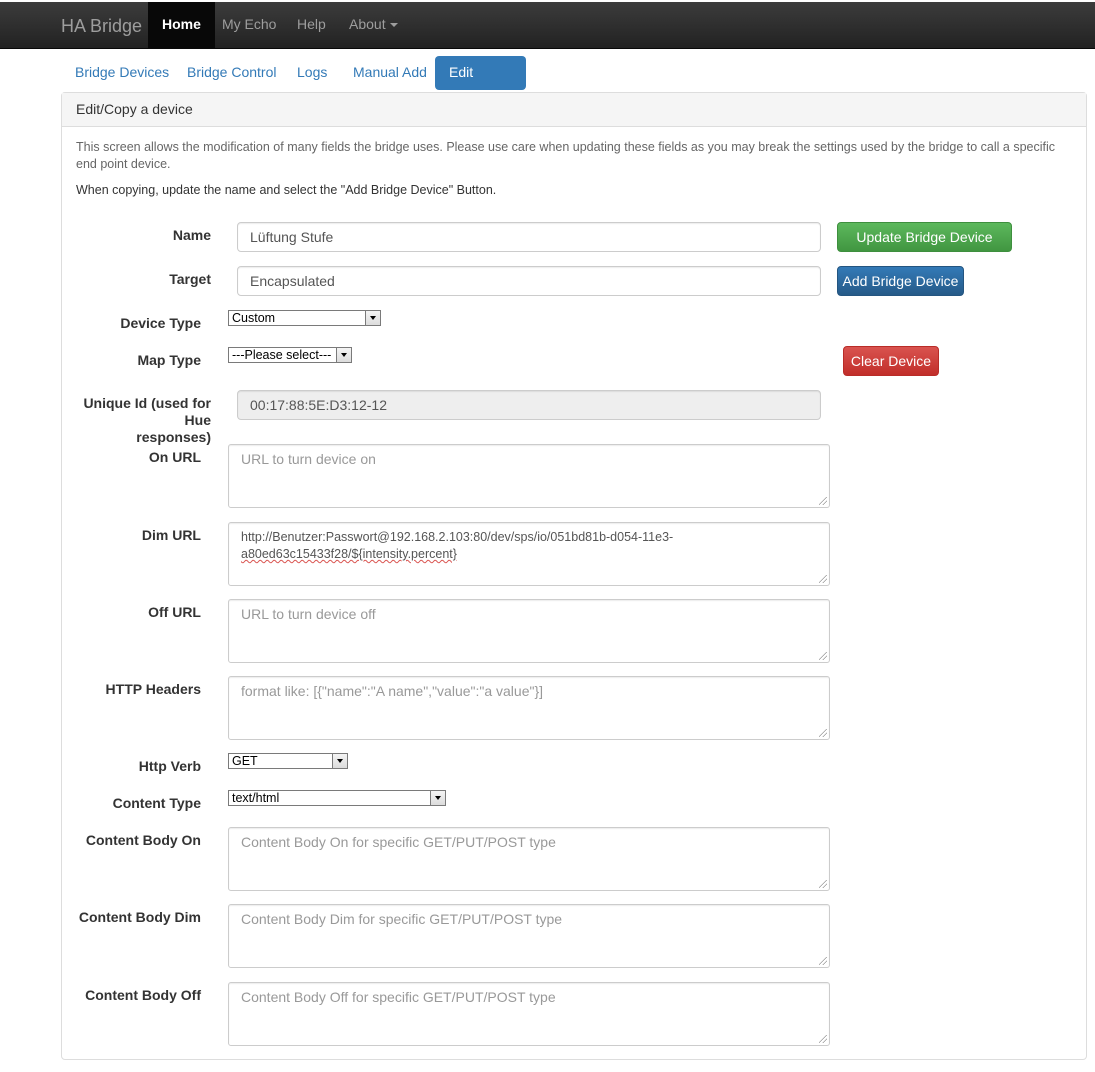 The width and height of the screenshot is (1095, 1072). I want to click on device-type-select: Custom, so click(304, 318).